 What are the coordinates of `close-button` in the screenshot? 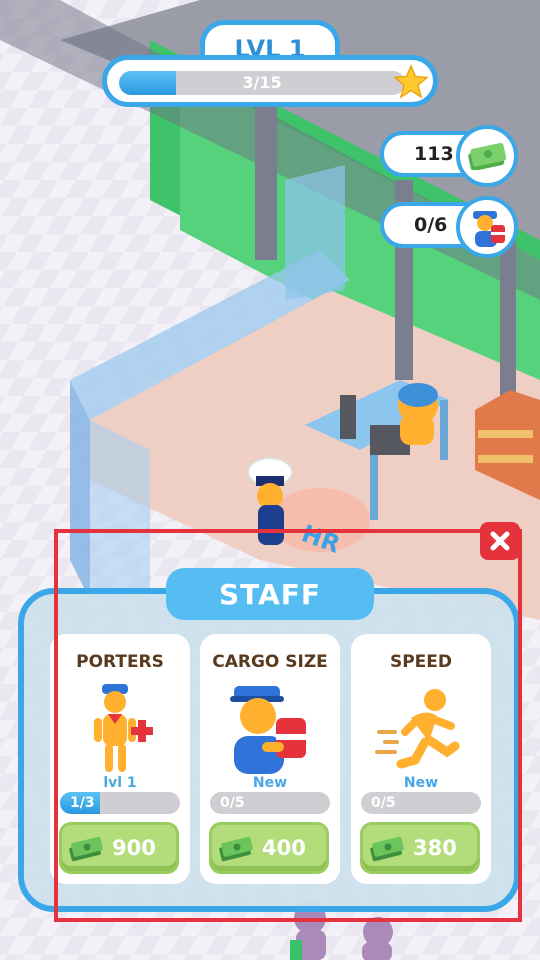 It's located at (500, 541).